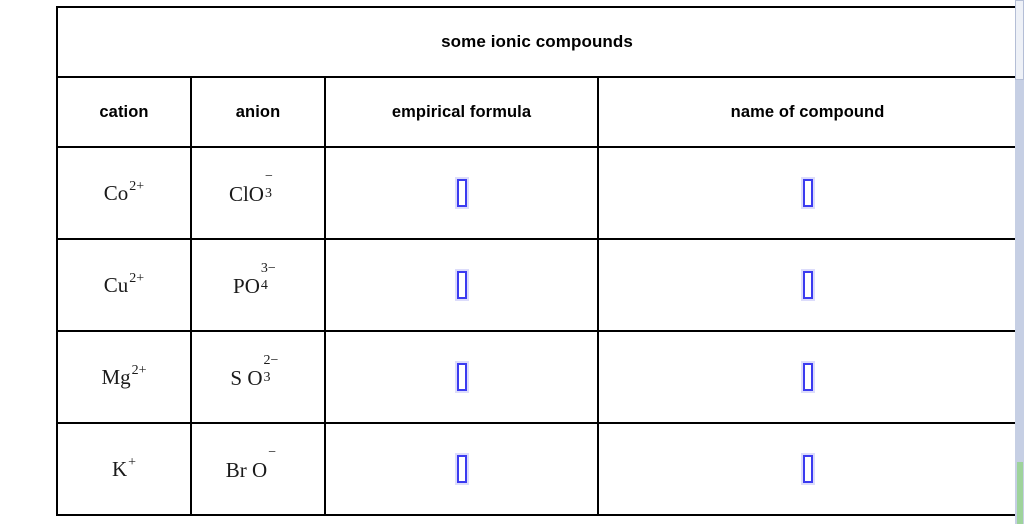  I want to click on anion-subscript: 4, so click(264, 285).